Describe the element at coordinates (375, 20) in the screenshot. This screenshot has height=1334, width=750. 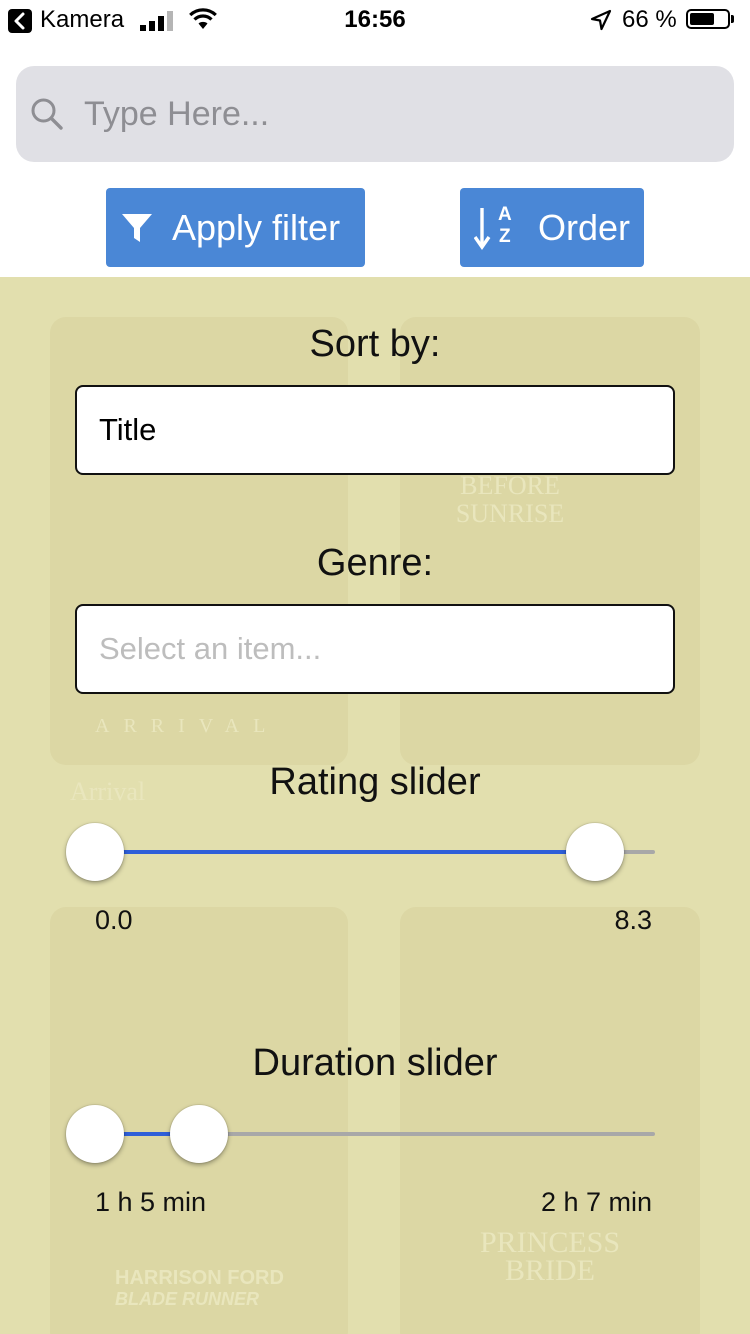
I see `status-bar: Kamera 16:56 66 %` at that location.